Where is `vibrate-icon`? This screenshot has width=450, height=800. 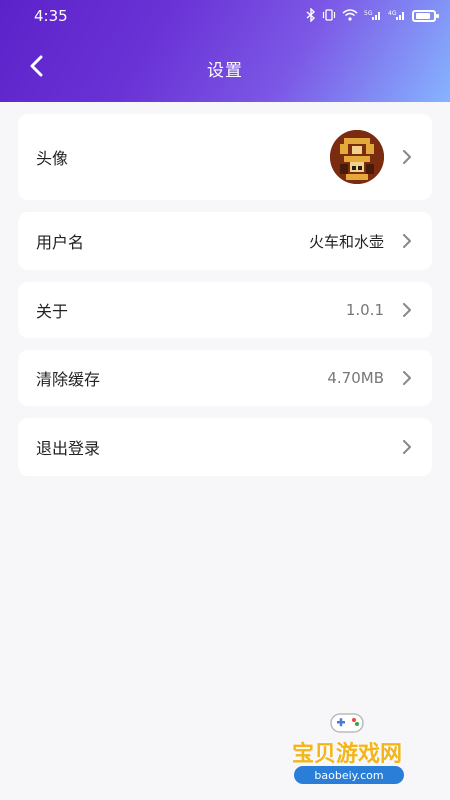 vibrate-icon is located at coordinates (329, 16).